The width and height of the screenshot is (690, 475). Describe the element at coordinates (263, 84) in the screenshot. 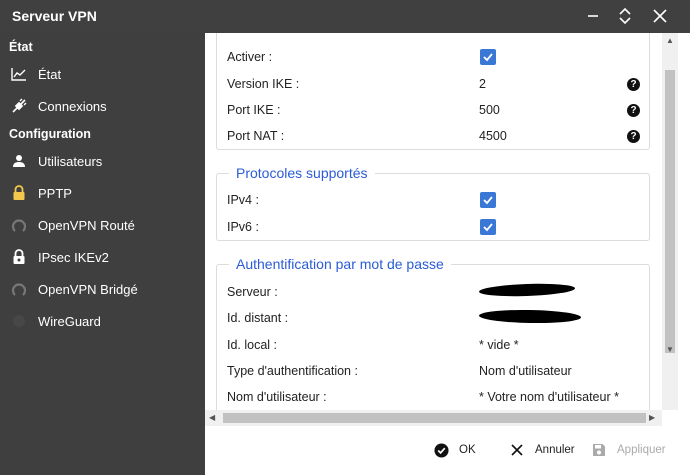

I see `setting-label: Version IKE :` at that location.